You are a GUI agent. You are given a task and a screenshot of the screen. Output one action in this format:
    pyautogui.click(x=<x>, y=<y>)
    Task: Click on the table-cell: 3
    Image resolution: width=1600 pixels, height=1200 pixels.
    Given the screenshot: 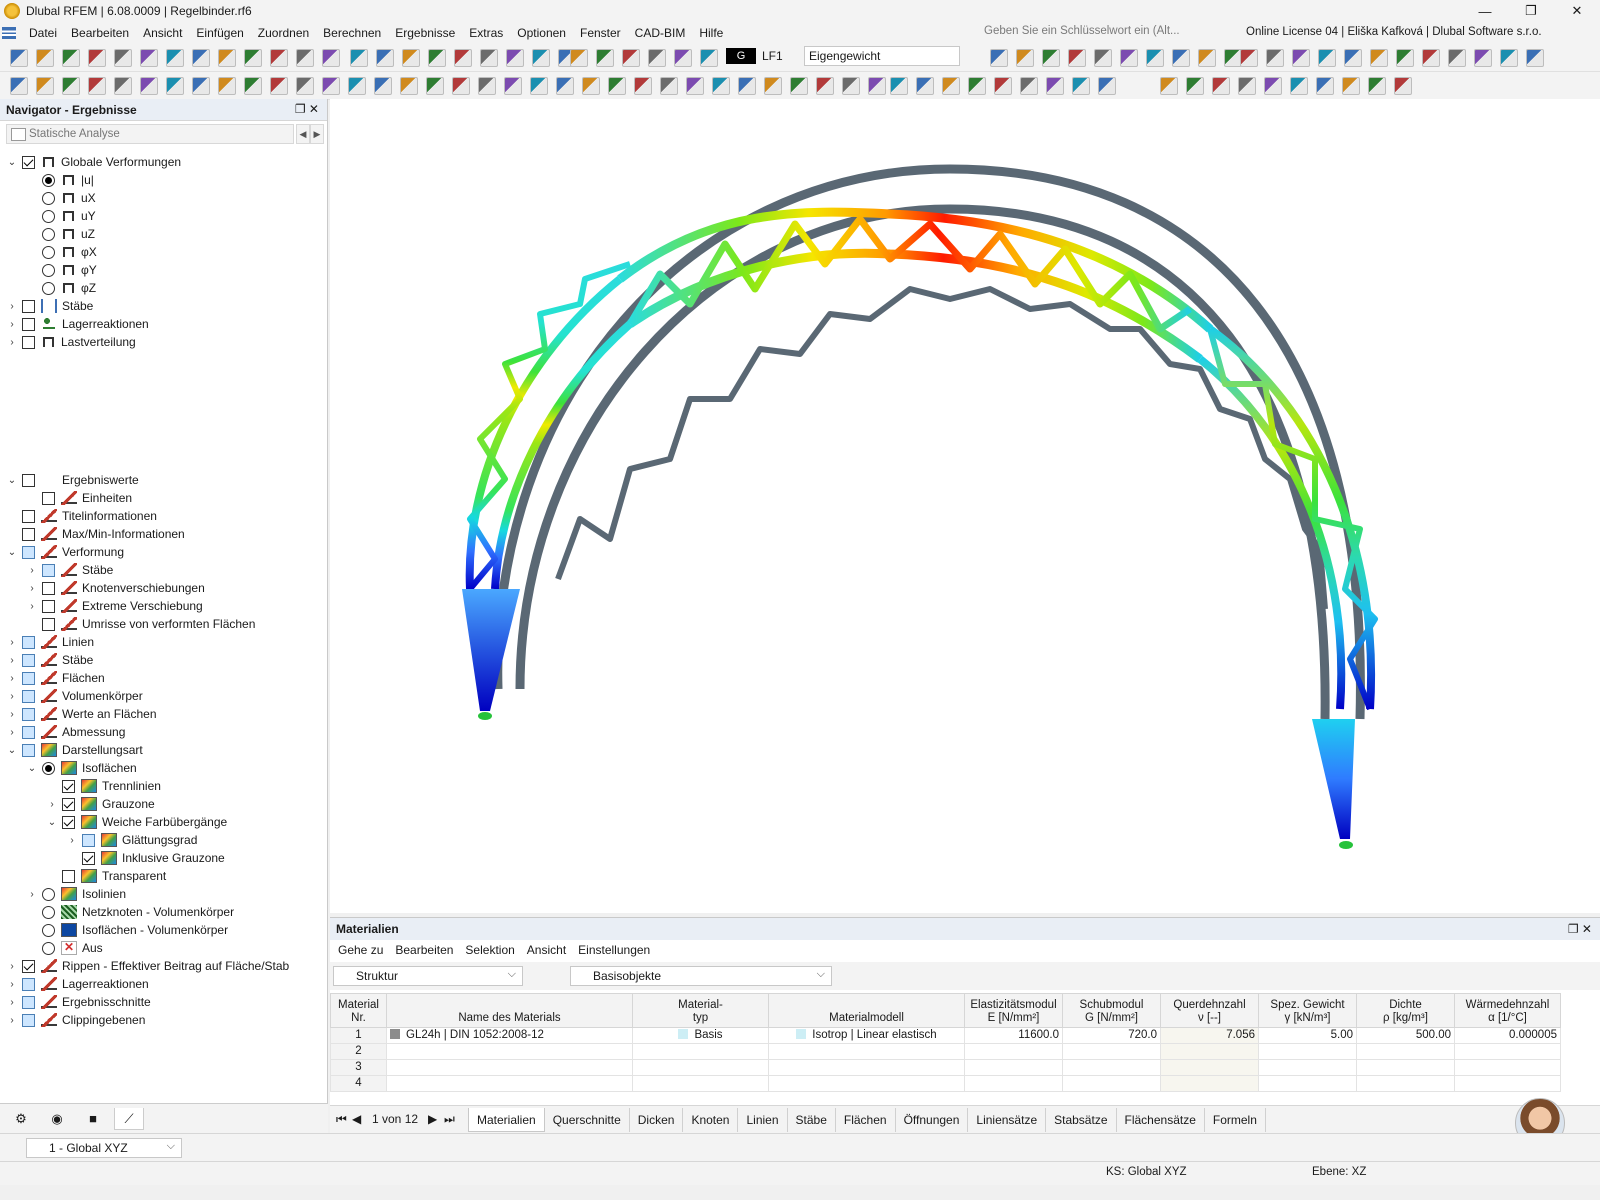 What is the action you would take?
    pyautogui.click(x=358, y=1067)
    